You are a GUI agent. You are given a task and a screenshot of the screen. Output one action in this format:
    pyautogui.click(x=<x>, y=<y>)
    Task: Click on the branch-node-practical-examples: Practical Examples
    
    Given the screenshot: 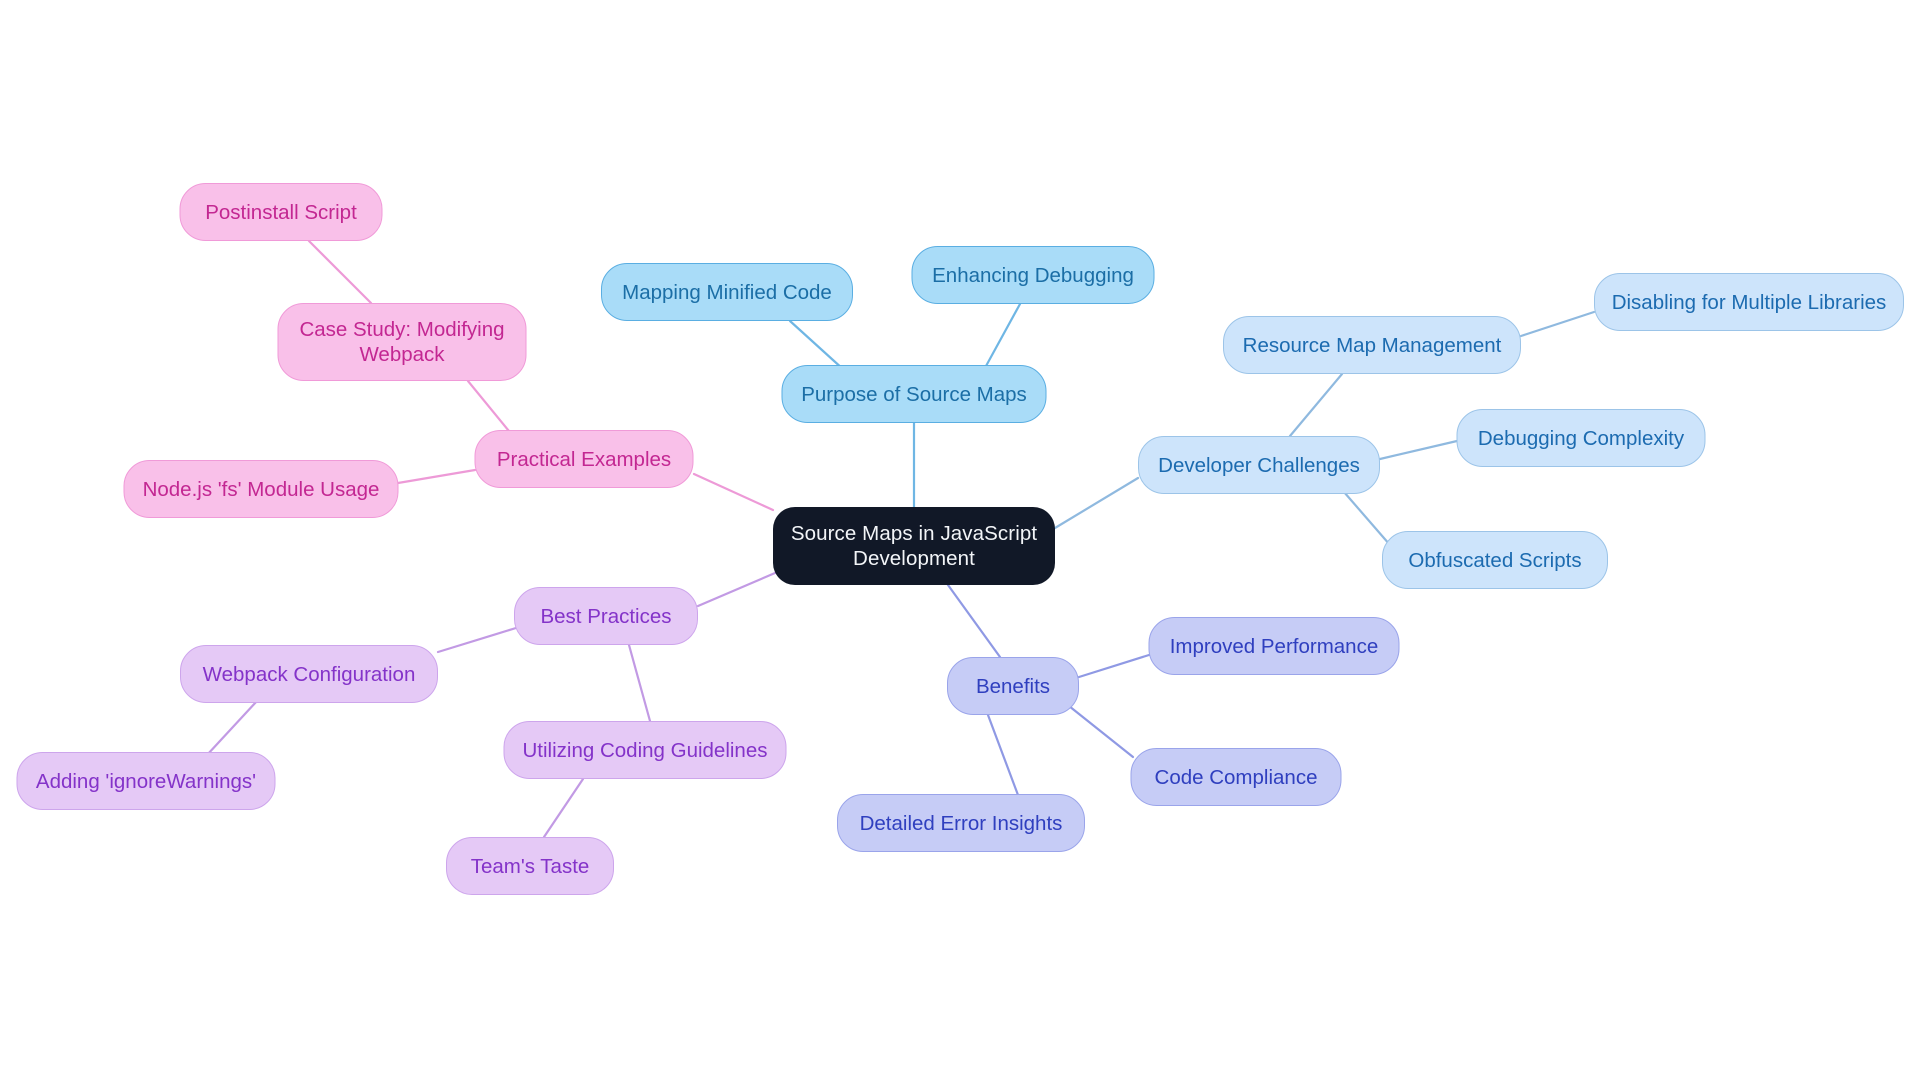 What is the action you would take?
    pyautogui.click(x=584, y=459)
    